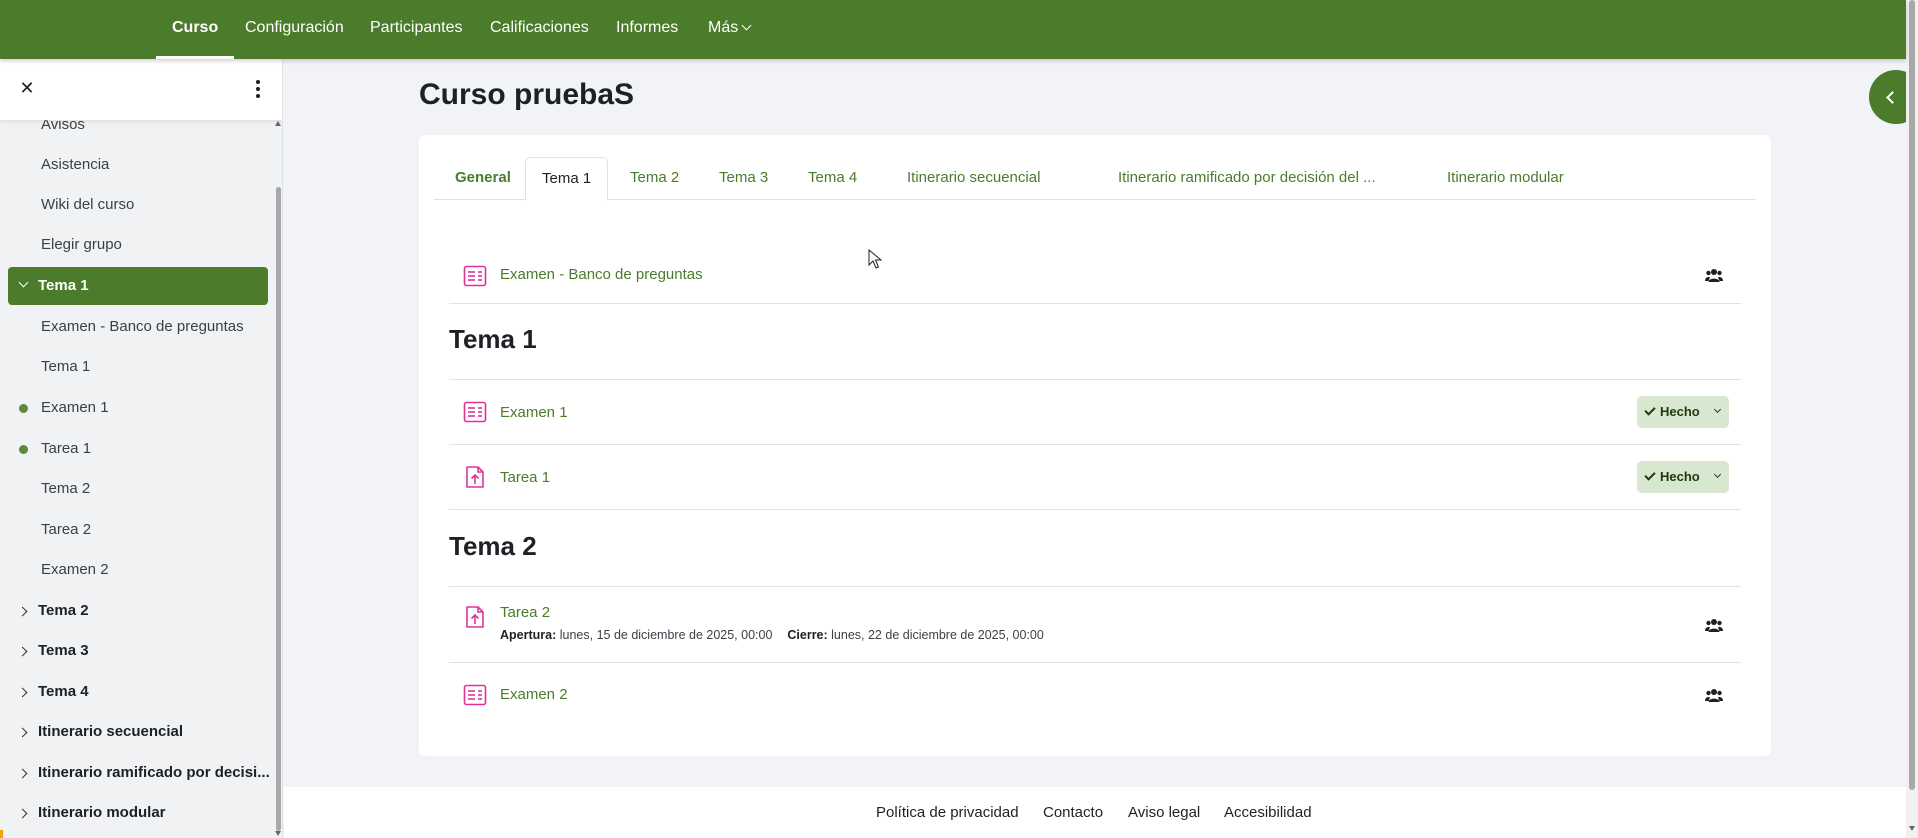  I want to click on index-item-examen-2: Examen 2, so click(141, 570).